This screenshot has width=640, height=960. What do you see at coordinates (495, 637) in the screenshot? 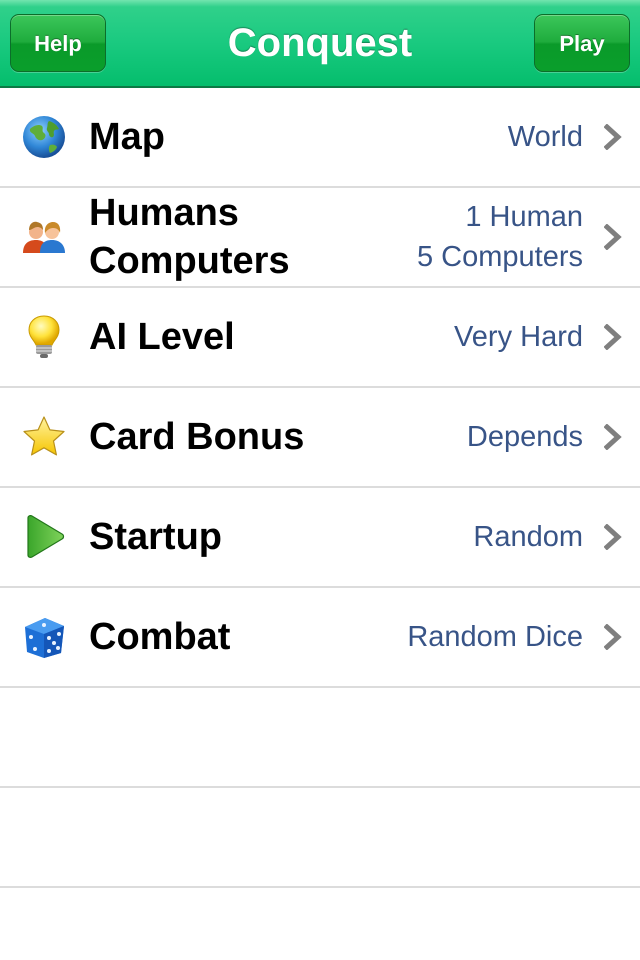
I see `row-value: Random Dice` at bounding box center [495, 637].